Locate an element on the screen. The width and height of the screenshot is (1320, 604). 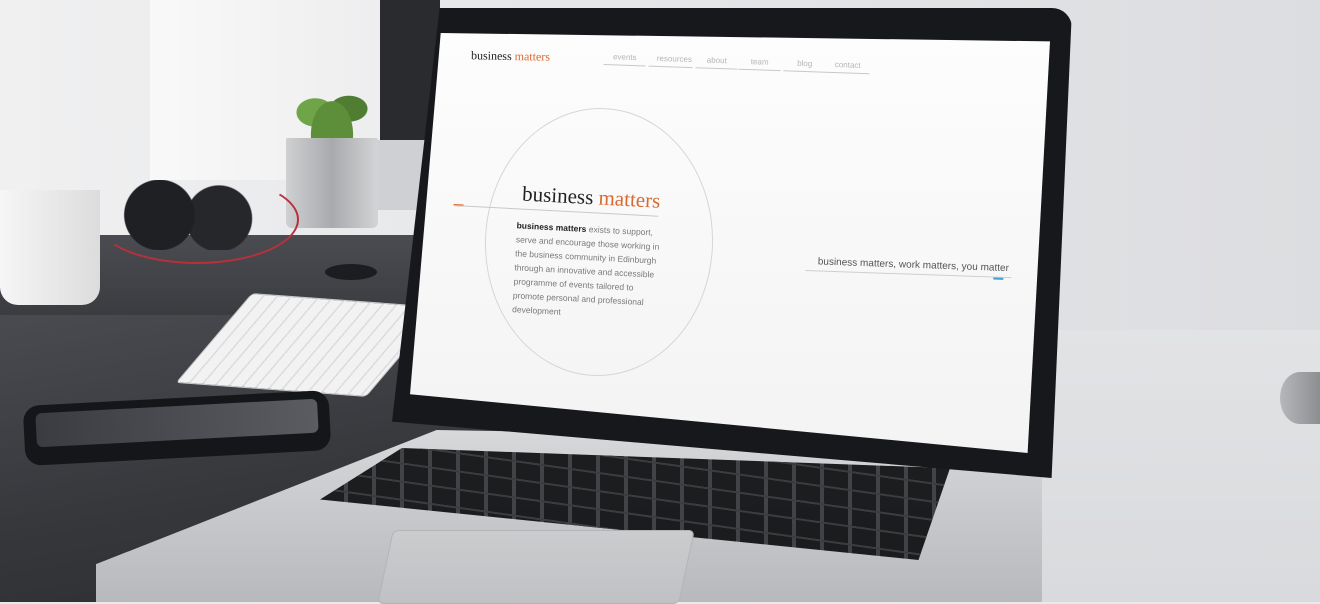
nav-resources: resources is located at coordinates (670, 61).